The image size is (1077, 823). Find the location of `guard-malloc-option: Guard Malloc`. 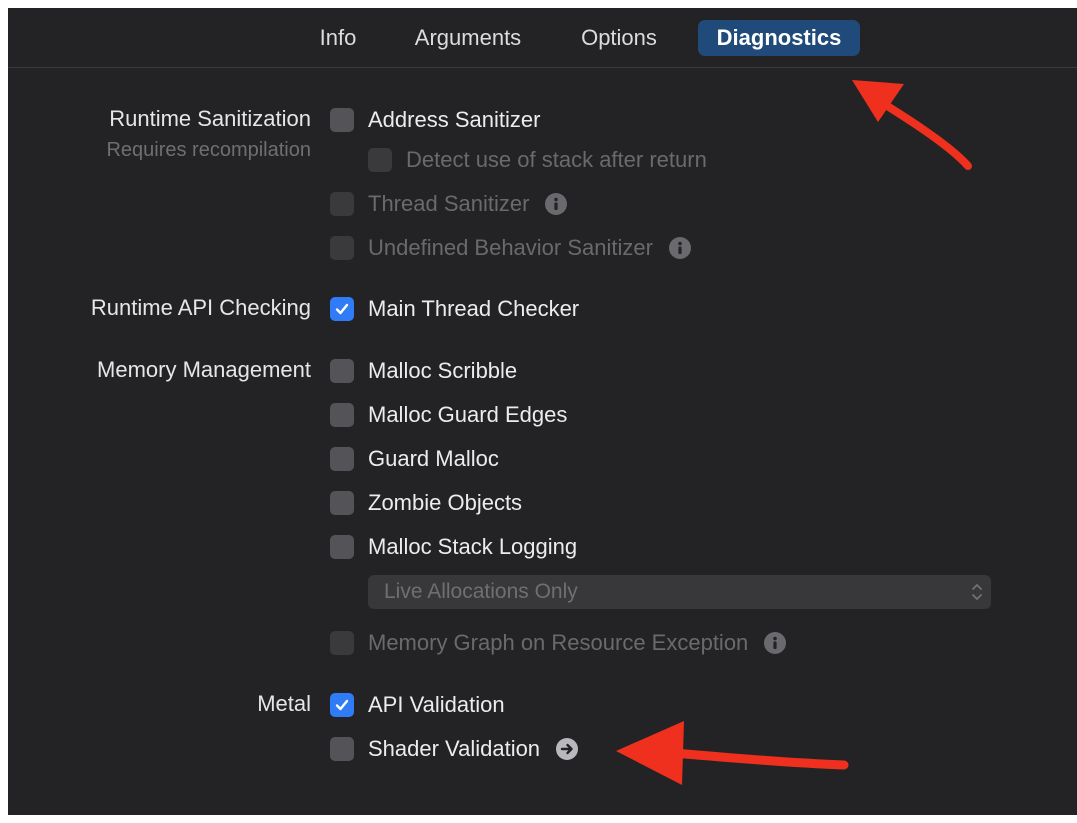

guard-malloc-option: Guard Malloc is located at coordinates (414, 459).